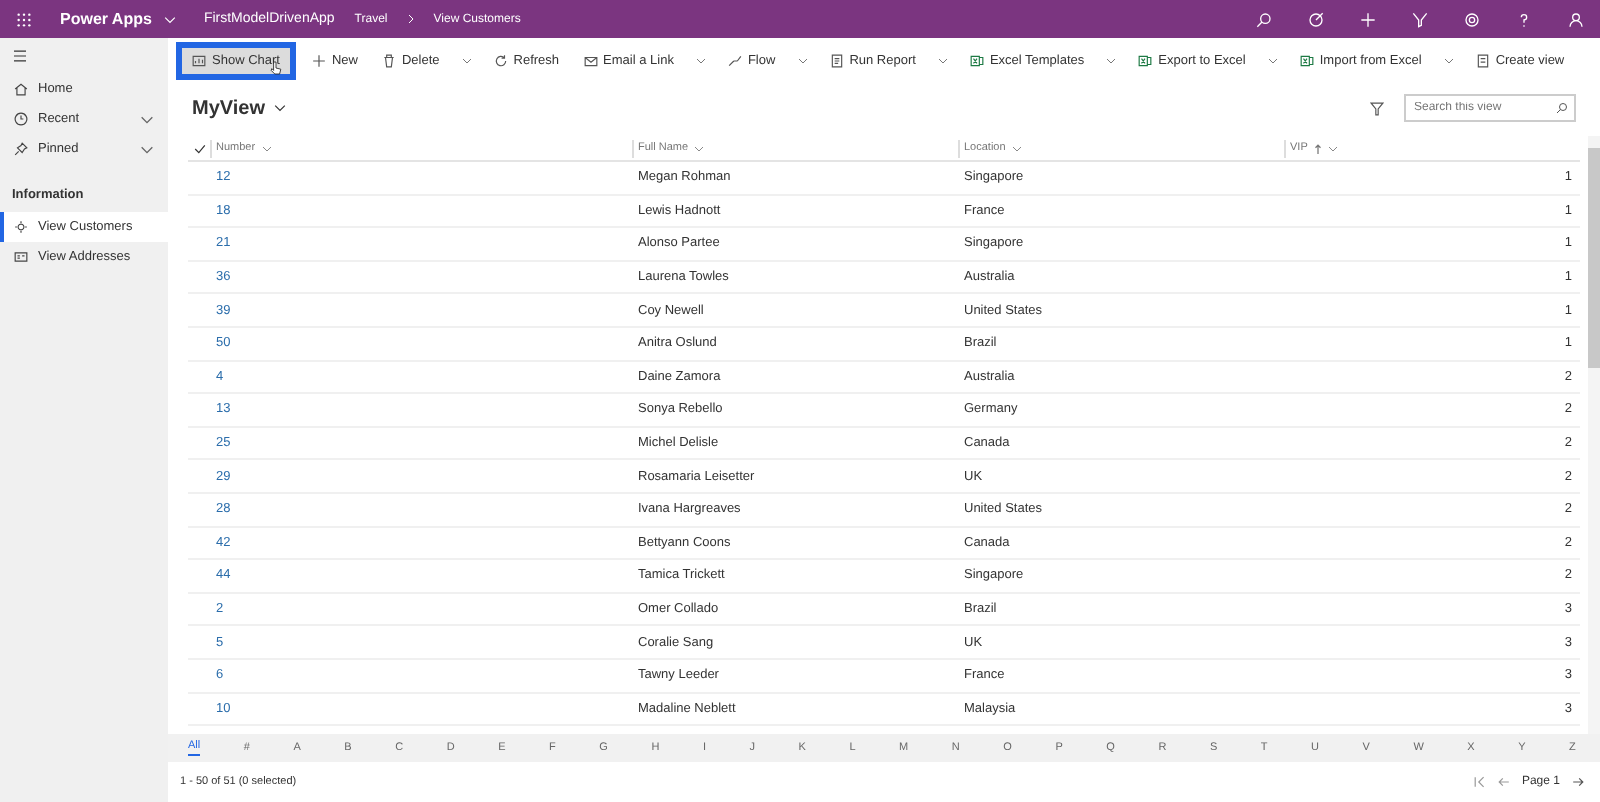 Image resolution: width=1600 pixels, height=802 pixels. What do you see at coordinates (106, 19) in the screenshot?
I see `app-name: Power Apps` at bounding box center [106, 19].